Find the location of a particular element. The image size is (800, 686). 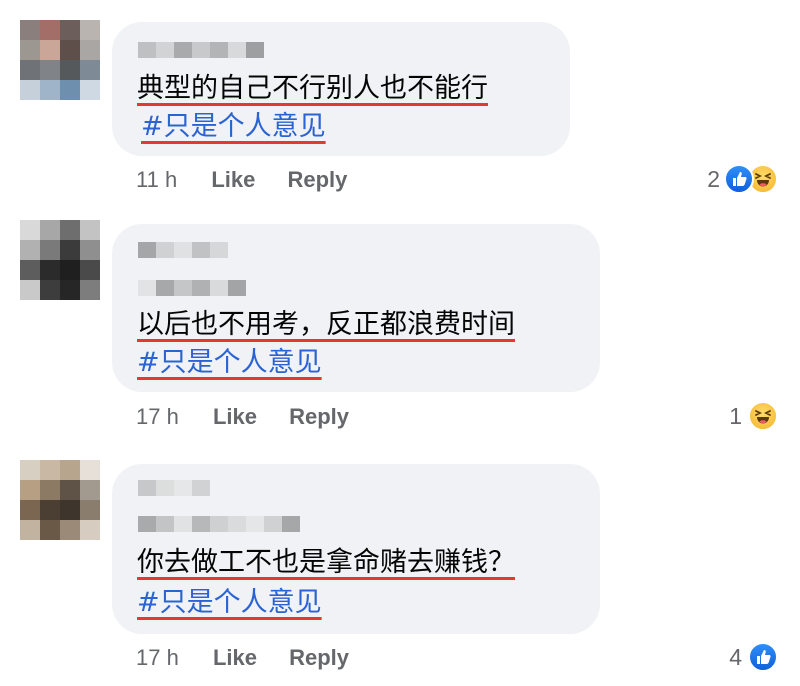

reactions-summary: 4 is located at coordinates (753, 657).